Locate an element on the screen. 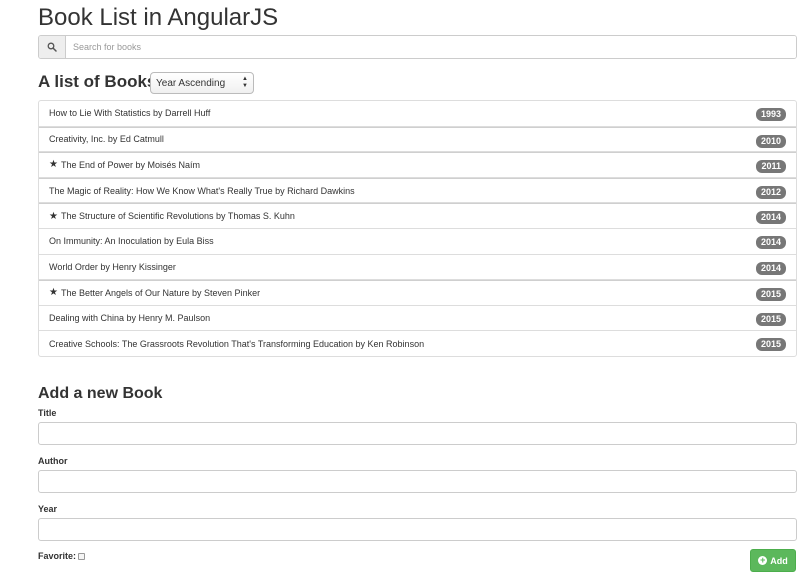 This screenshot has height=585, width=812. title-label: Title is located at coordinates (47, 413).